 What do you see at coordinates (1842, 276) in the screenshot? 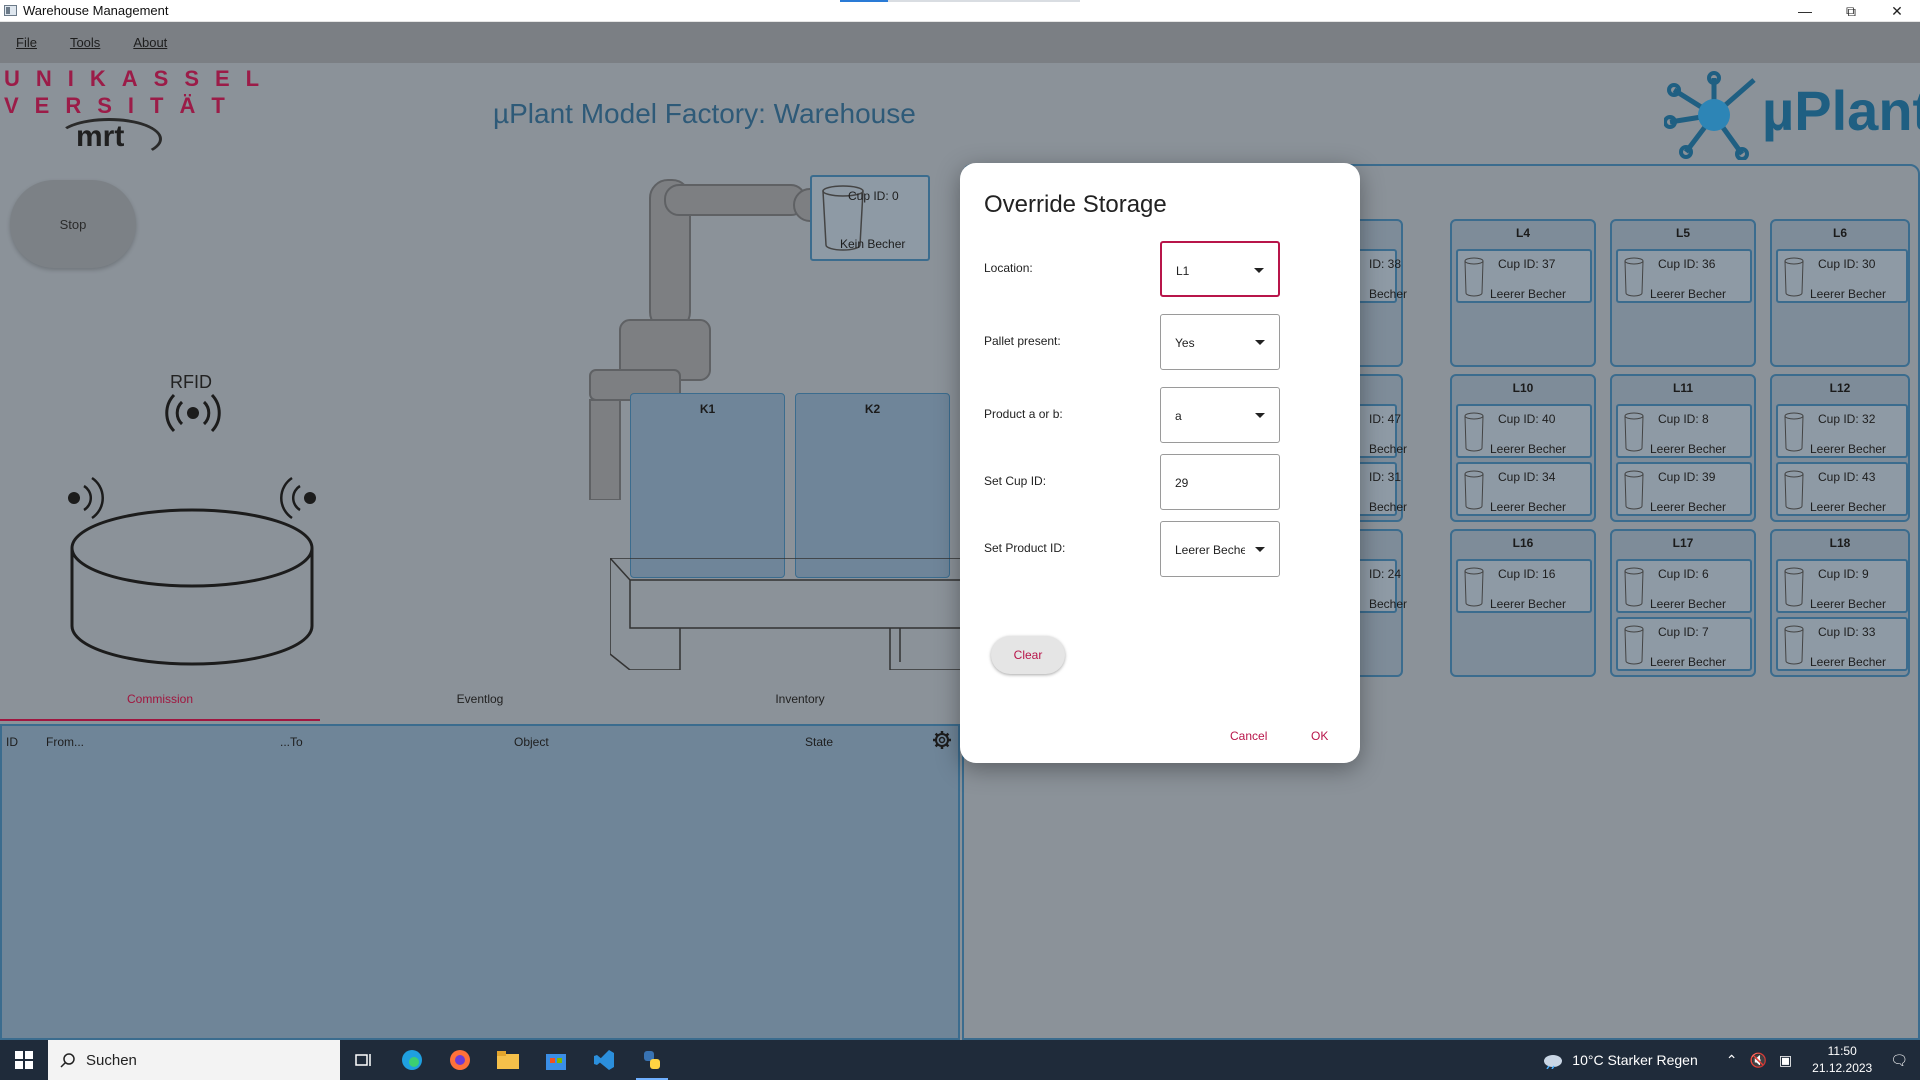
I see `cup-card: Cup ID: 30 Leerer Becher` at bounding box center [1842, 276].